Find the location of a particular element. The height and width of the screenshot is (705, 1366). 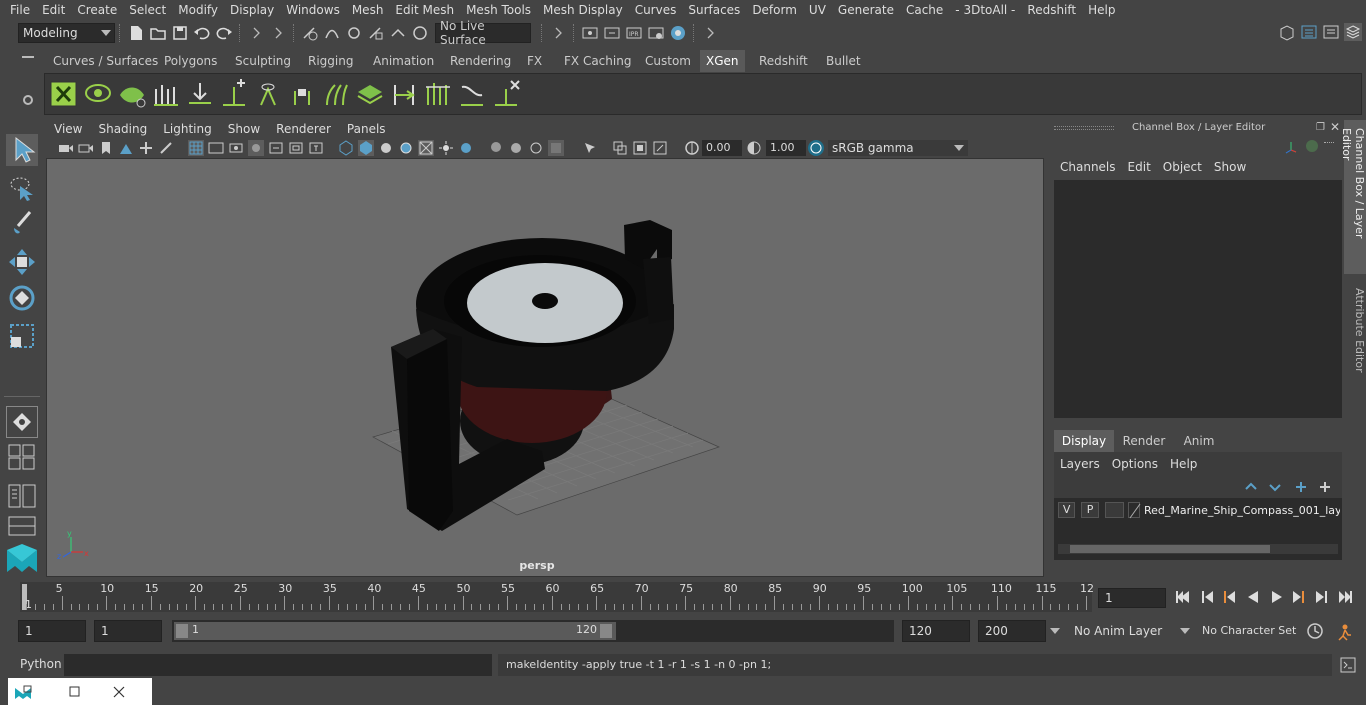

shelf-tab-fx: FX is located at coordinates (534, 61).